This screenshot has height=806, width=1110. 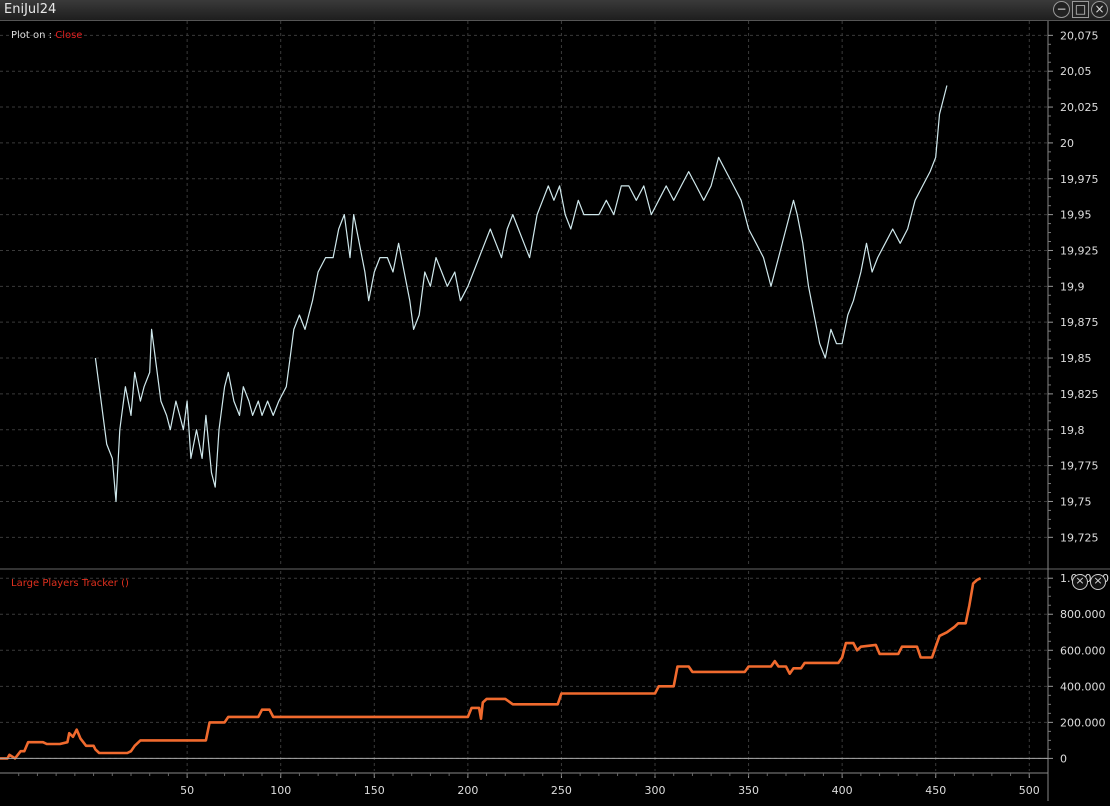 I want to click on x-tick-label: 200, so click(x=467, y=790).